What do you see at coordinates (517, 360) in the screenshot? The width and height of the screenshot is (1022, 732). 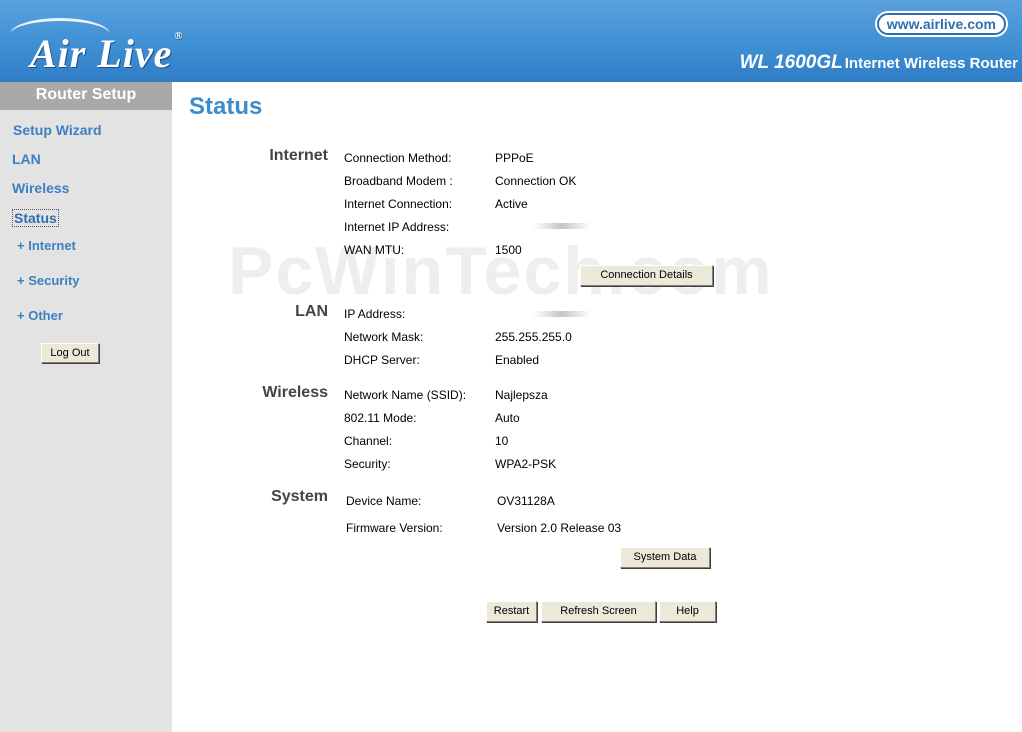 I see `dhcp-server-value: Enabled` at bounding box center [517, 360].